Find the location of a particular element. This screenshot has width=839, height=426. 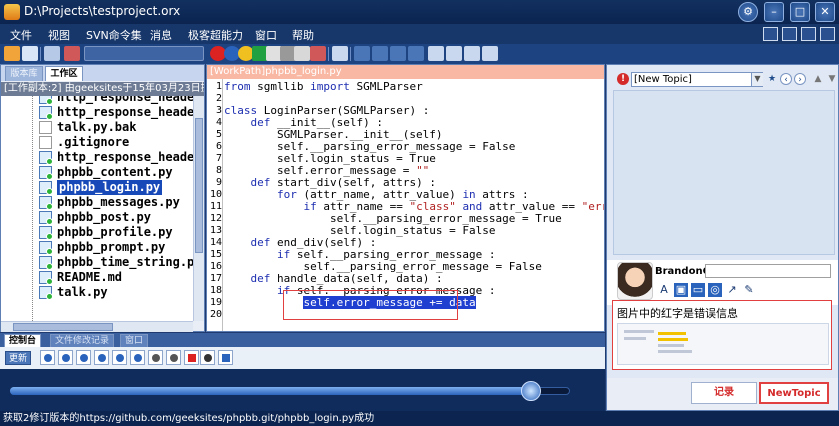

chevron-down-icon: ▼ is located at coordinates (757, 79).